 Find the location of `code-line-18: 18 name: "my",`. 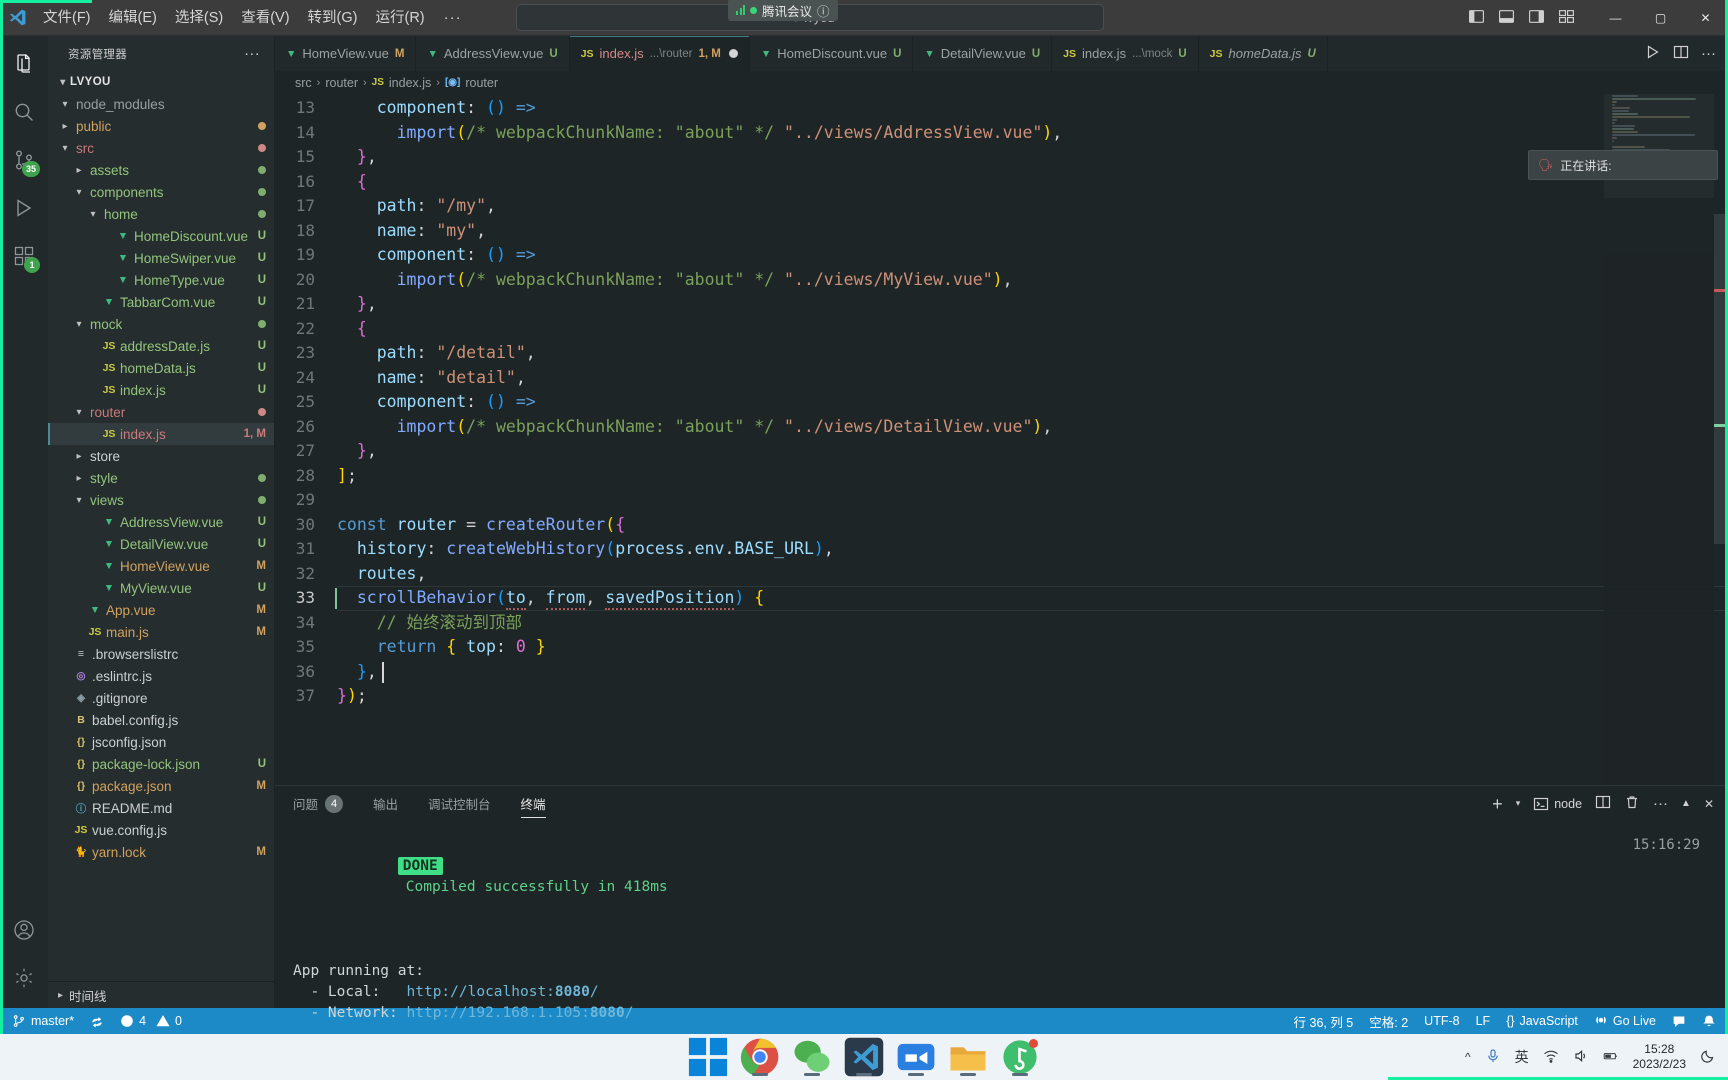

code-line-18: 18 name: "my", is located at coordinates (1001, 231).